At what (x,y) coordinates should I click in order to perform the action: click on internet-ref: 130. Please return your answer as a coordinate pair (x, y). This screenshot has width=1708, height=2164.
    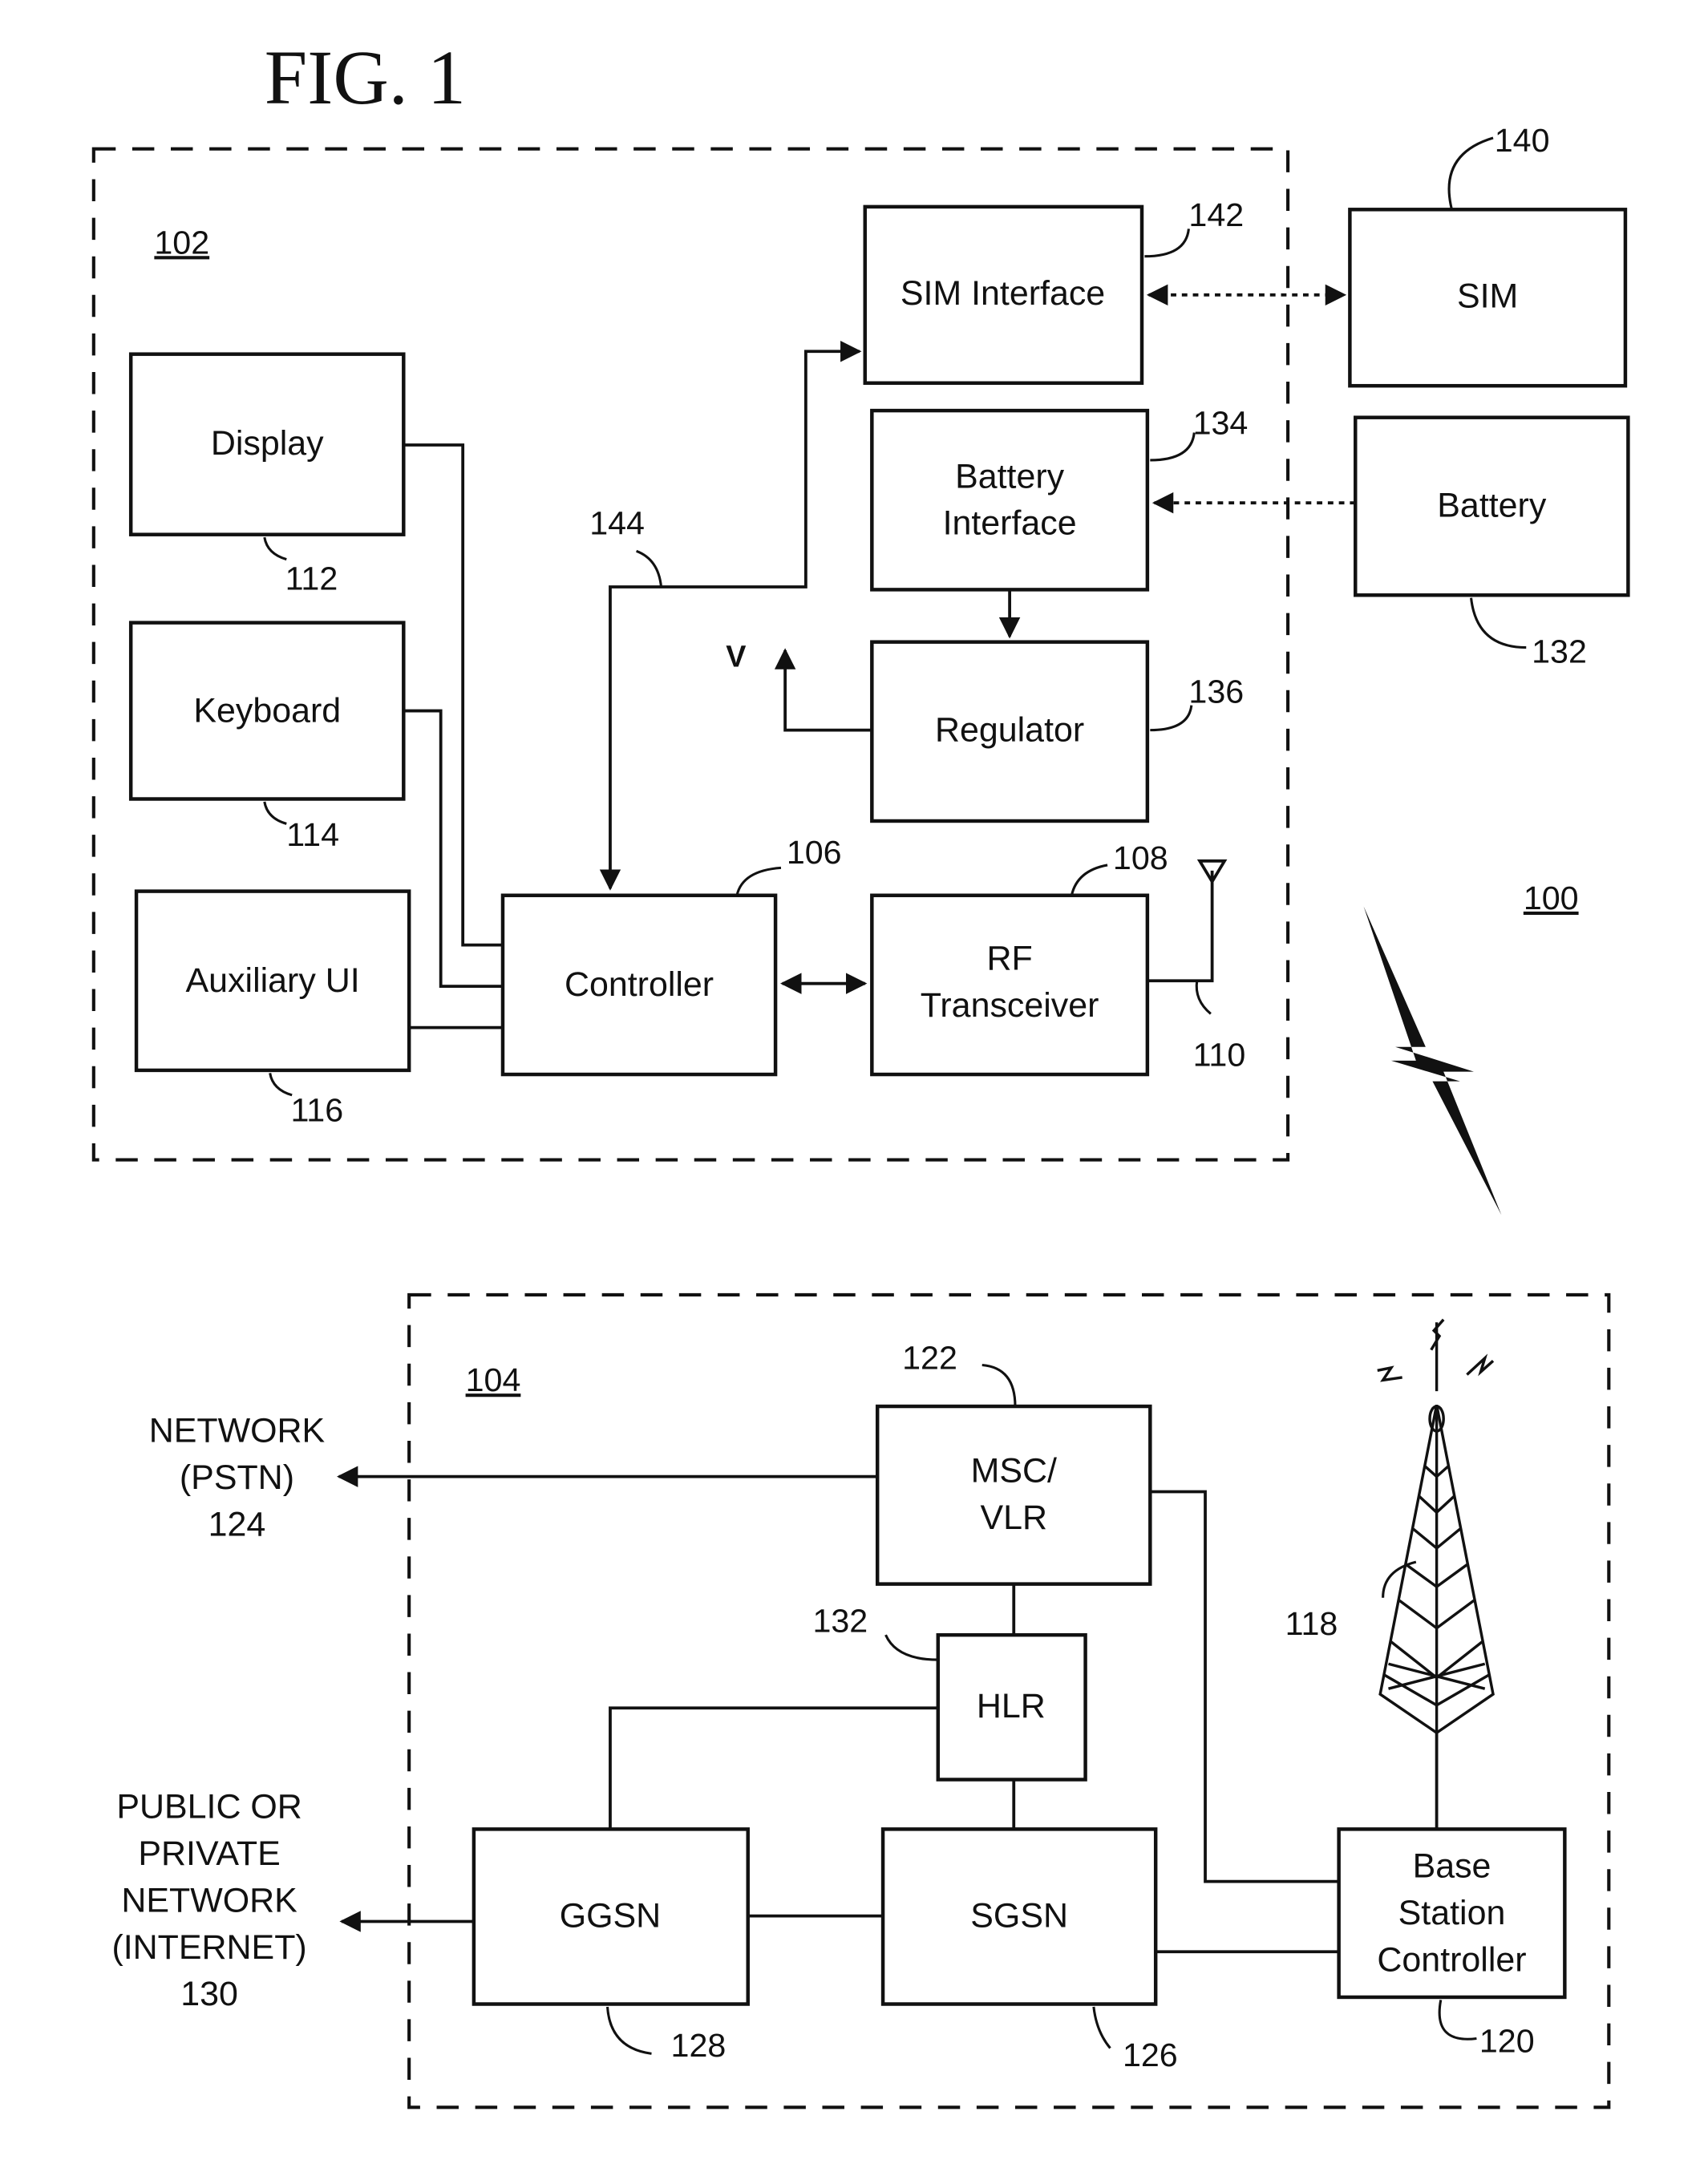
    Looking at the image, I should click on (209, 1994).